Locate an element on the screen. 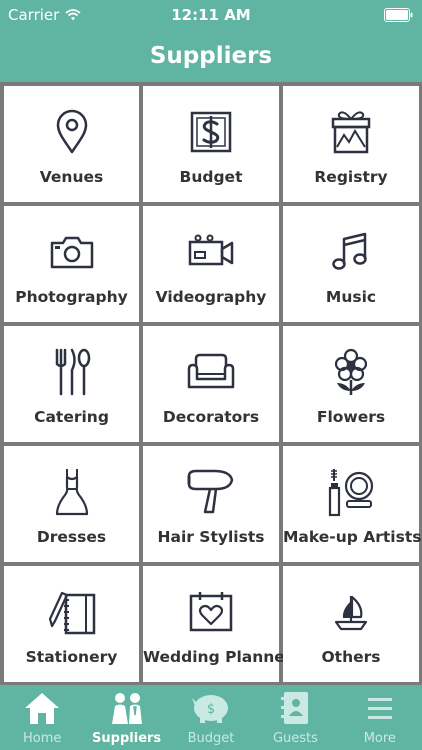 The height and width of the screenshot is (750, 422). category-stationery: Stationery is located at coordinates (71, 624).